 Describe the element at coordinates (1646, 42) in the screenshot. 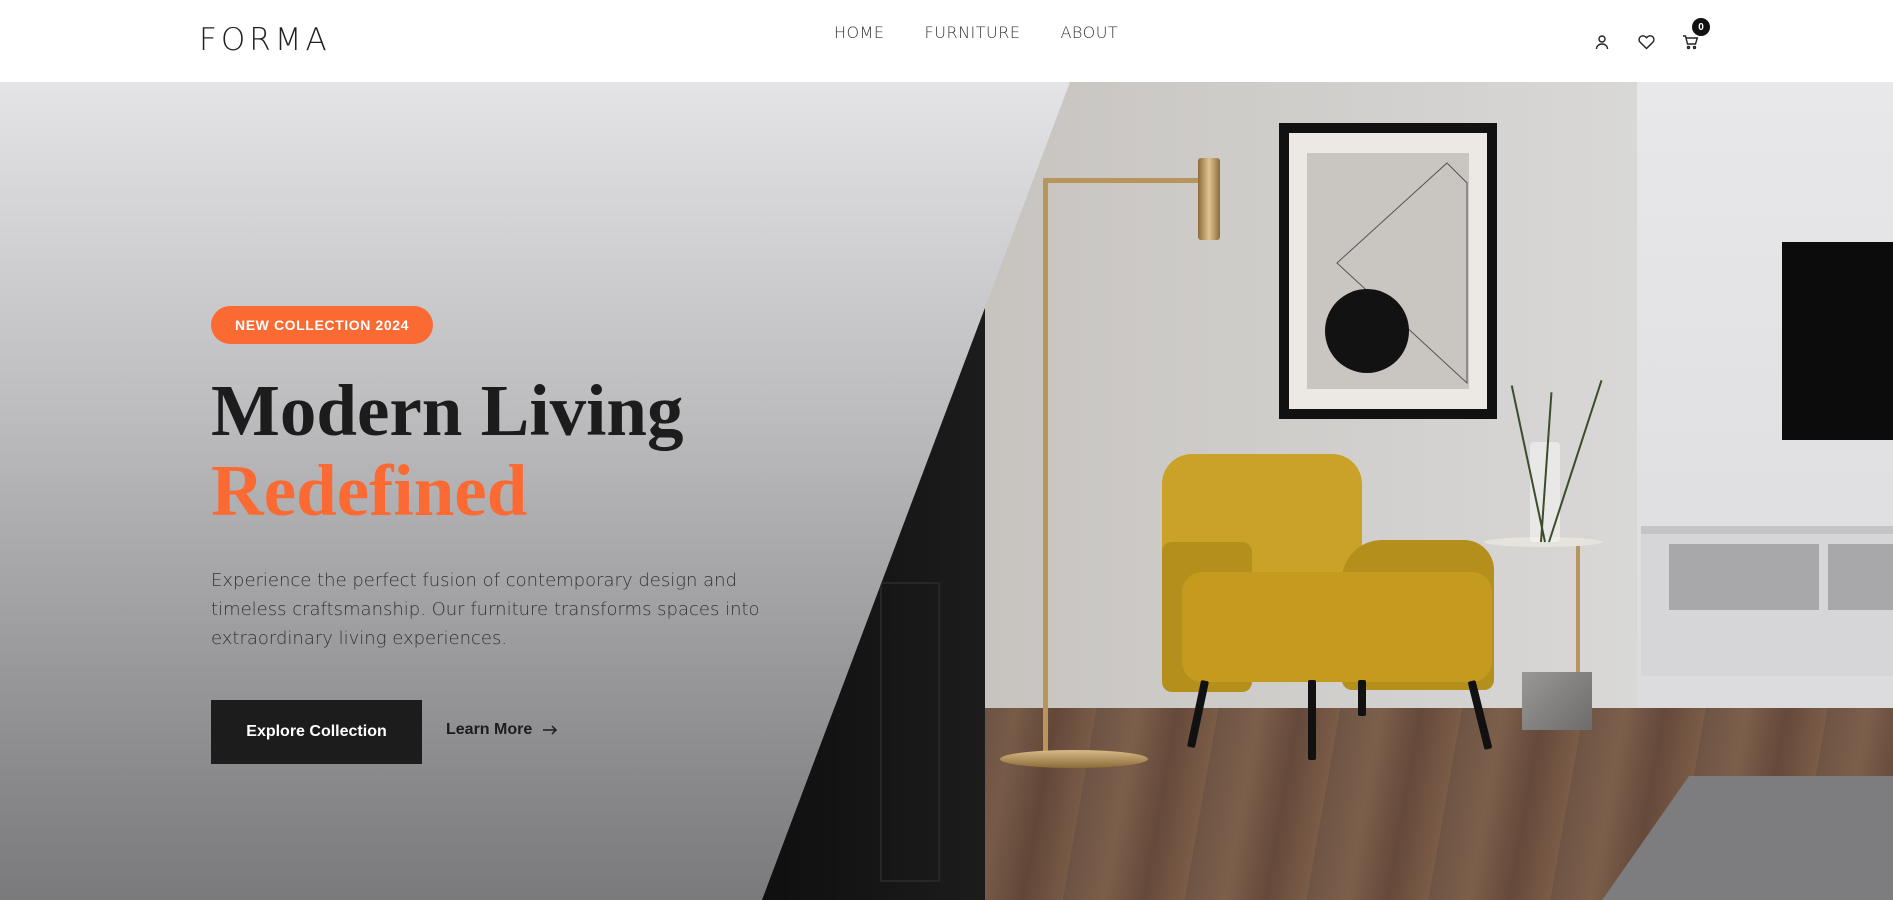

I see `heart-icon` at that location.